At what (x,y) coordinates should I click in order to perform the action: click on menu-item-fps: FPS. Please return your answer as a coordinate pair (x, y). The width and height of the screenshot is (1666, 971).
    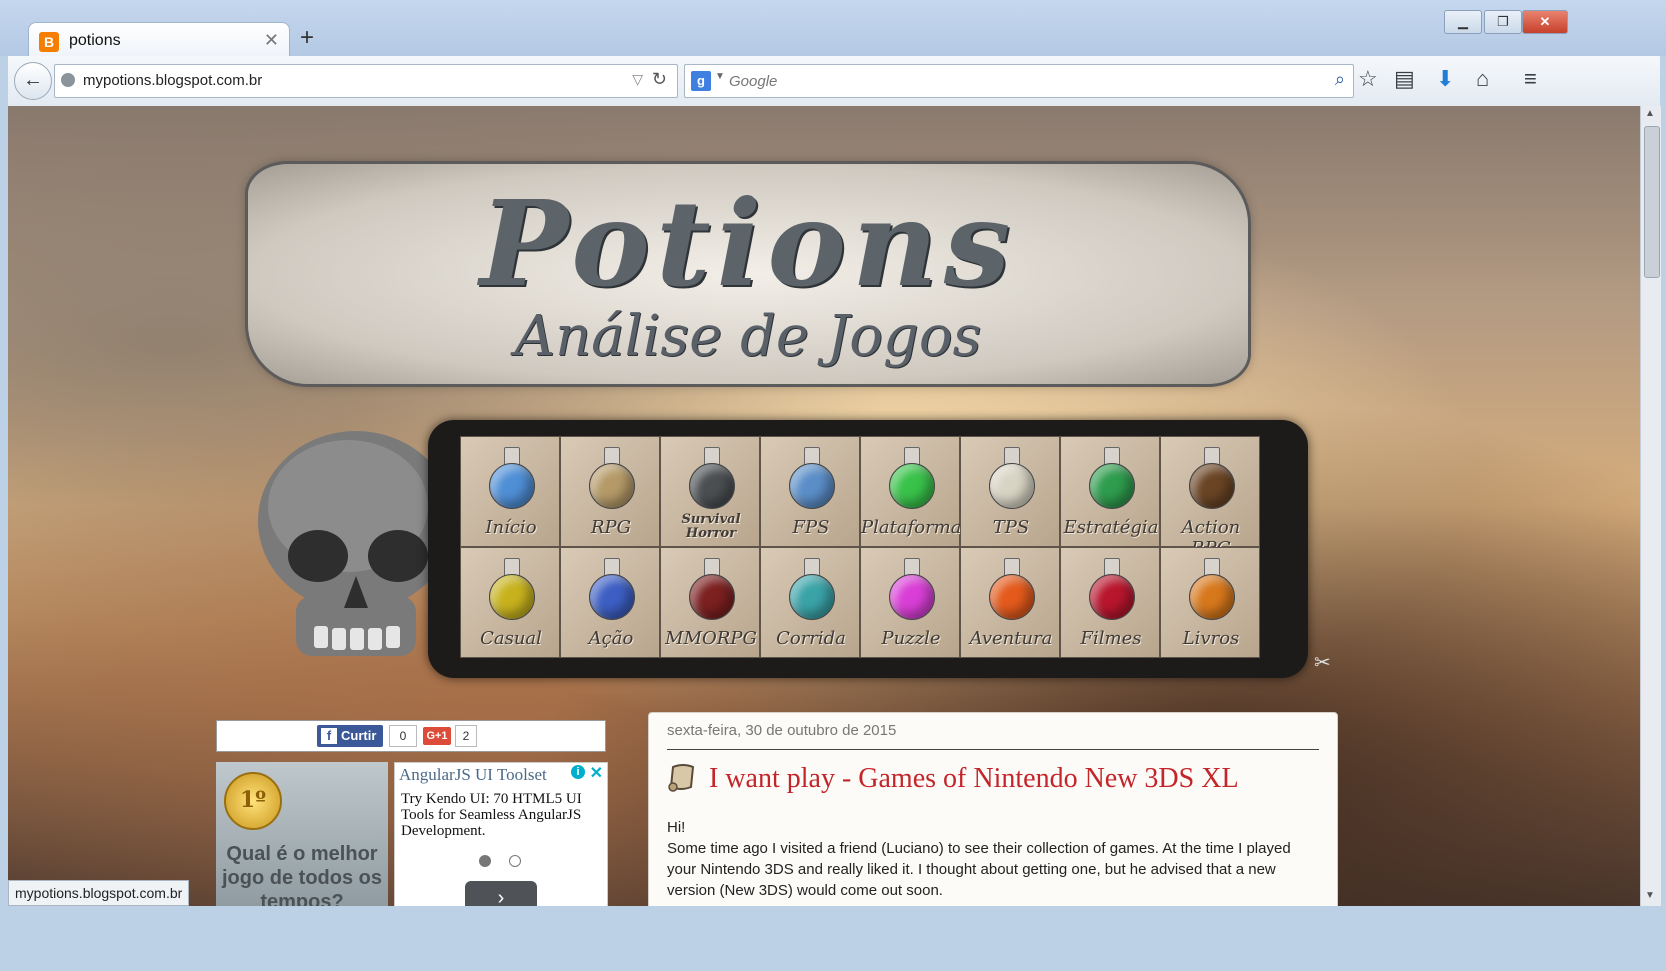
    Looking at the image, I should click on (810, 491).